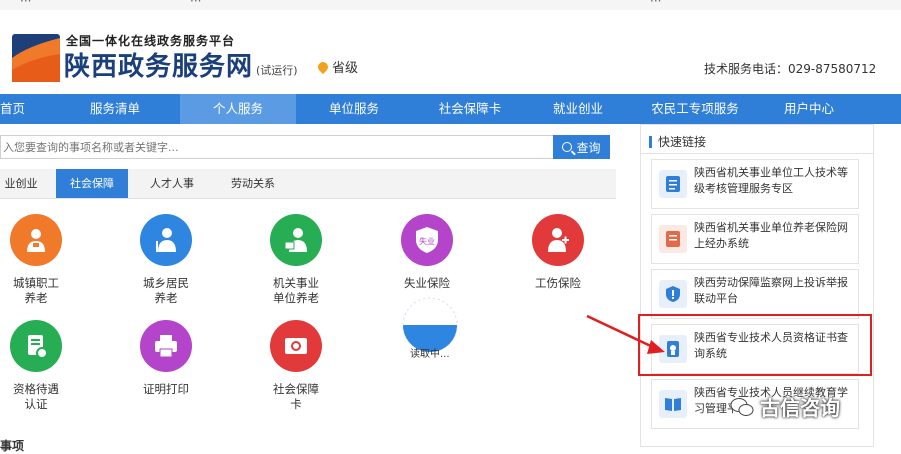 The height and width of the screenshot is (454, 901). Describe the element at coordinates (742, 406) in the screenshot. I see `wechat-icon` at that location.